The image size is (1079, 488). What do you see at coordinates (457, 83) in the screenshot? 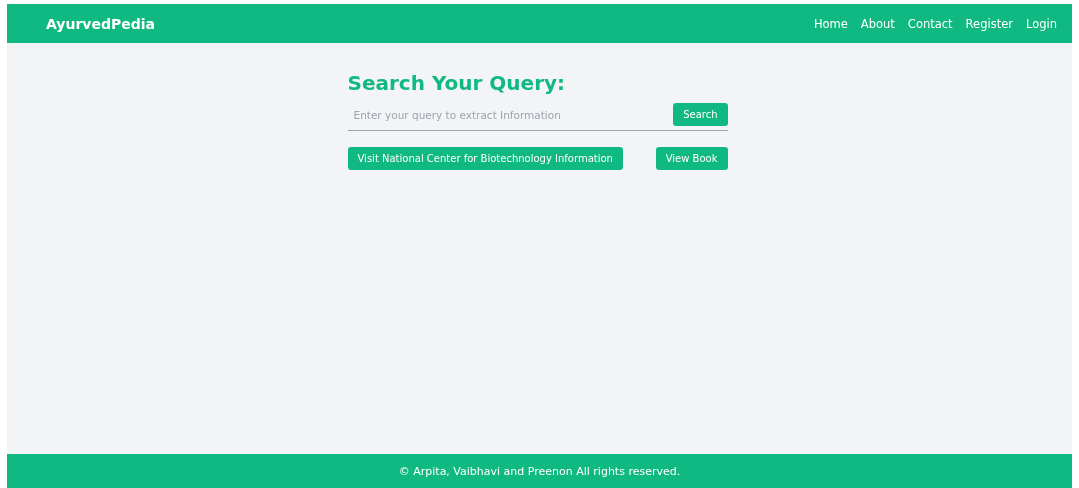
I see `search-heading: Search Your Query:` at bounding box center [457, 83].